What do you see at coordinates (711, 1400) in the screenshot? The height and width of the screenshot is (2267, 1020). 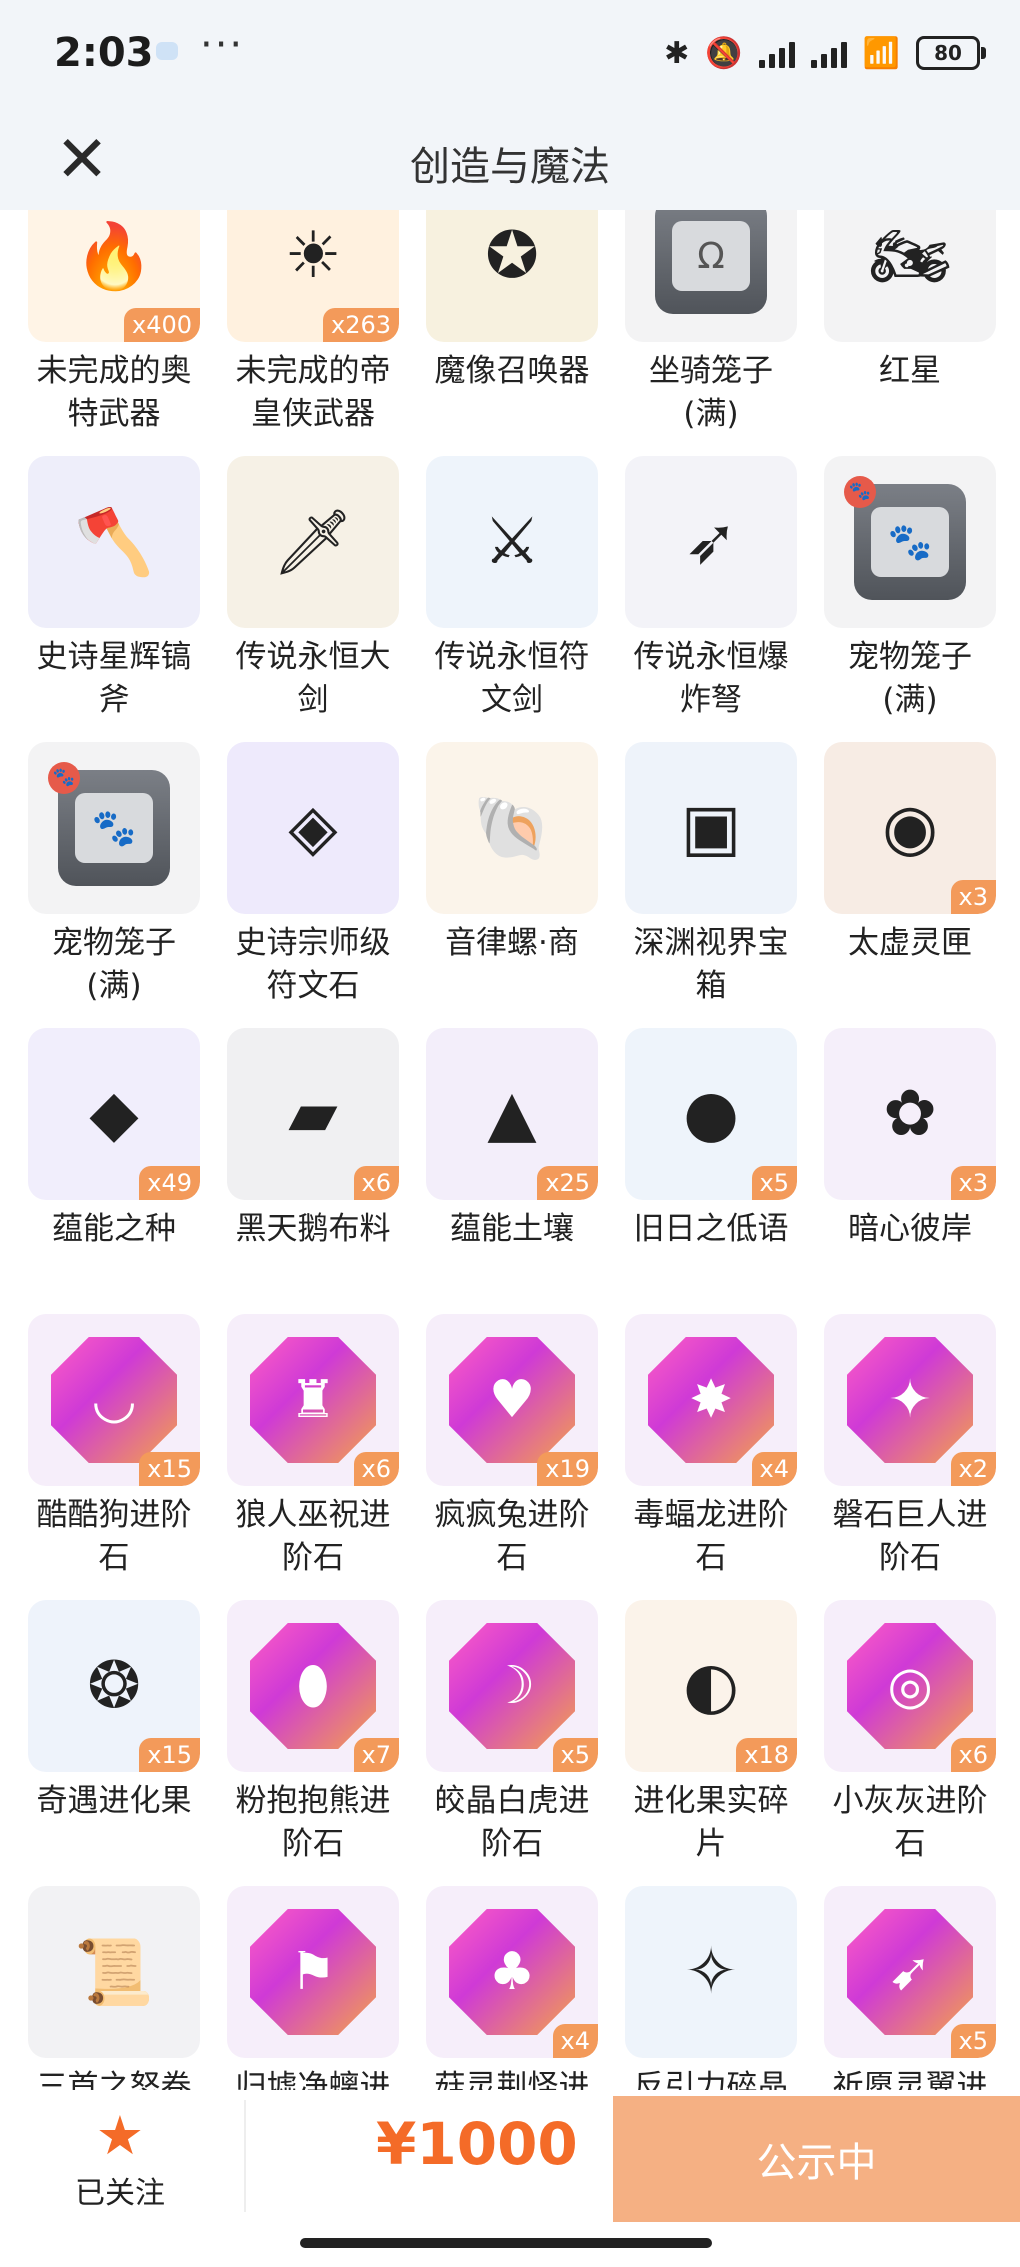 I see `bat-dragon-evolution-stone-icon: ✸` at bounding box center [711, 1400].